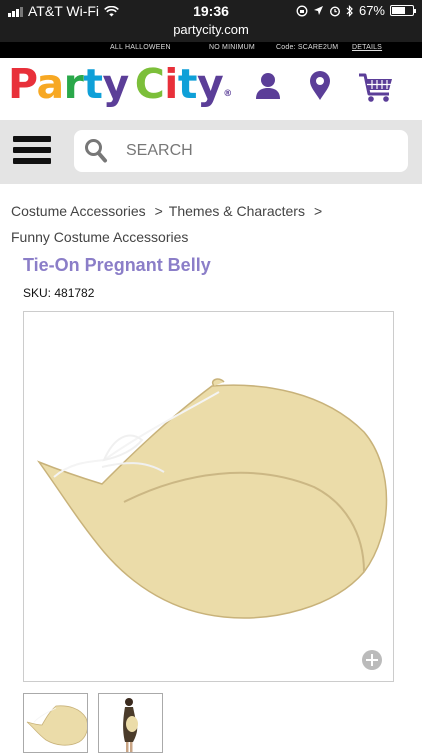  Describe the element at coordinates (318, 10) in the screenshot. I see `location-arrow-icon` at that location.